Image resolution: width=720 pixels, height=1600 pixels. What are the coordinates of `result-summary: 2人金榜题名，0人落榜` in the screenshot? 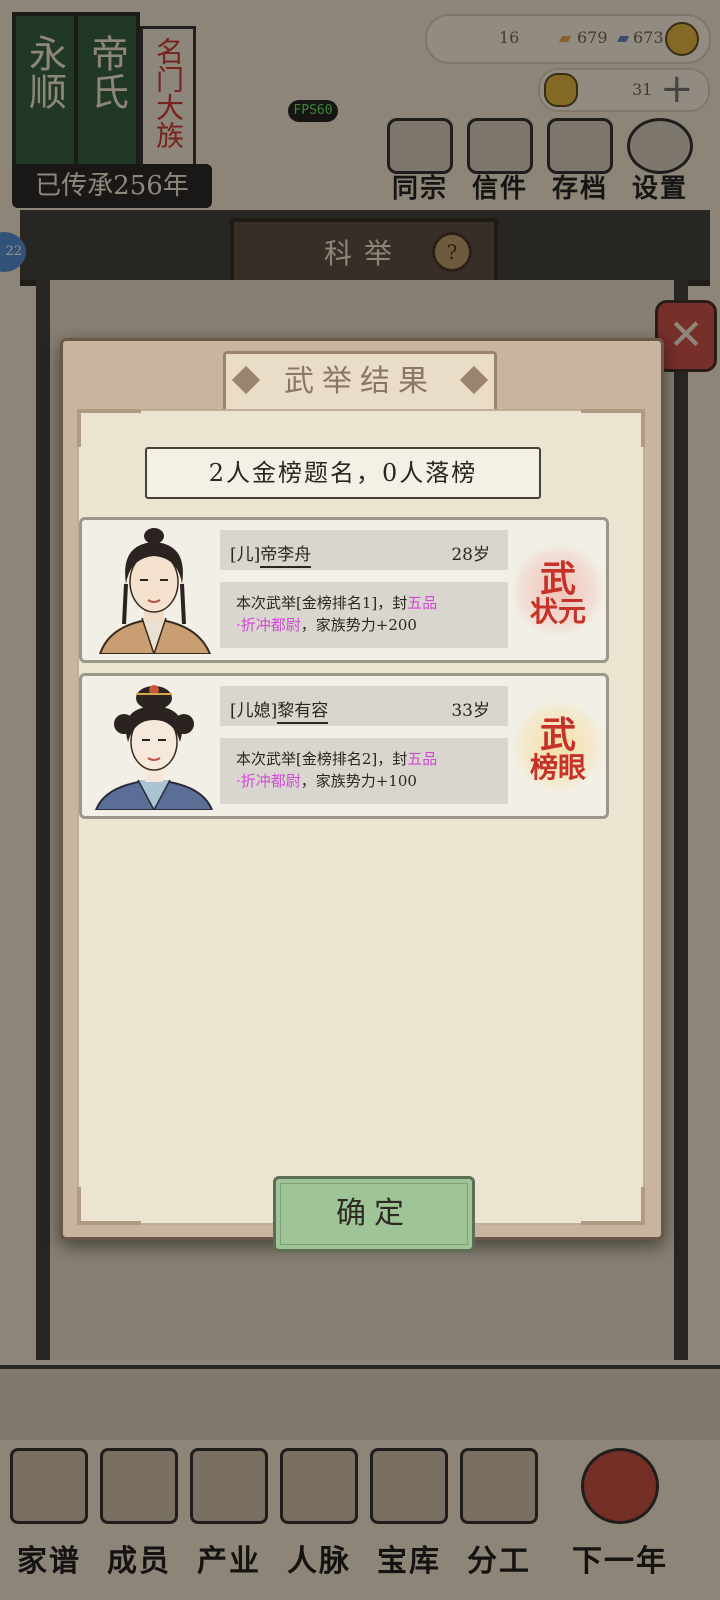 It's located at (343, 473).